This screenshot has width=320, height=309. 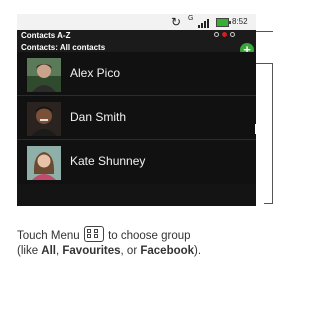 What do you see at coordinates (176, 22) in the screenshot?
I see `sync-icon: ↻` at bounding box center [176, 22].